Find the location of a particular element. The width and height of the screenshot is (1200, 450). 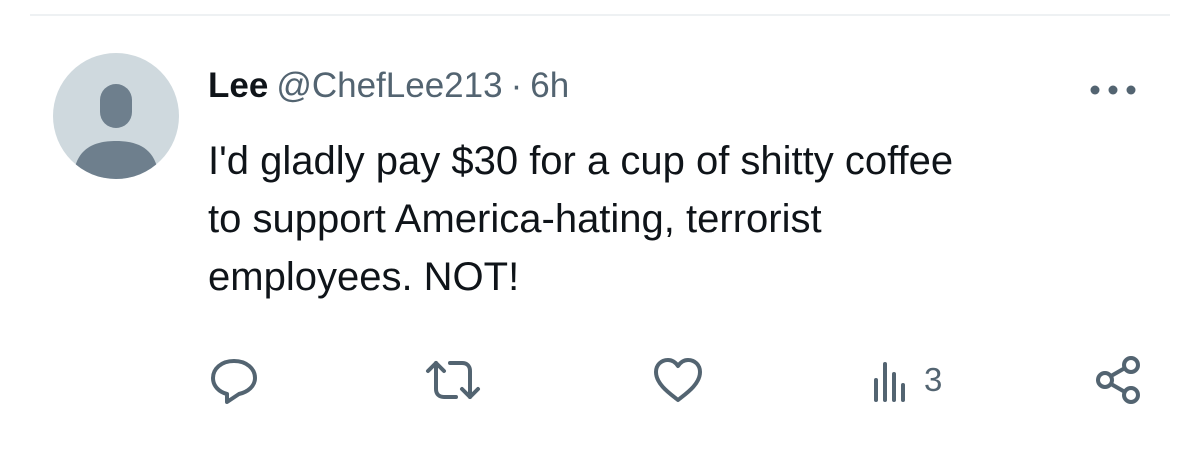

retweet-button is located at coordinates (453, 380).